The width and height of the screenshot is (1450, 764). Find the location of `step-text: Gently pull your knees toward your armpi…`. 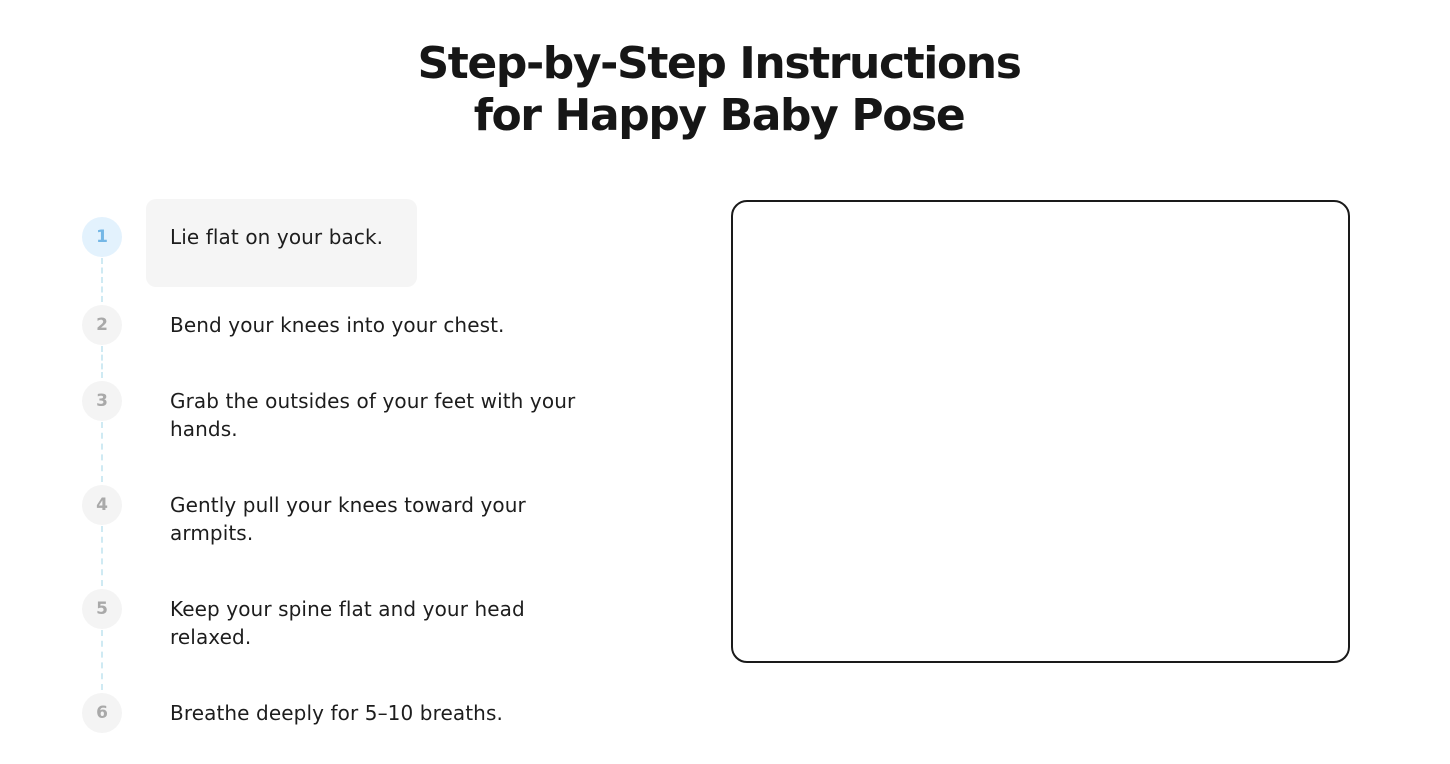

step-text: Gently pull your knees toward your armpi… is located at coordinates (348, 519).